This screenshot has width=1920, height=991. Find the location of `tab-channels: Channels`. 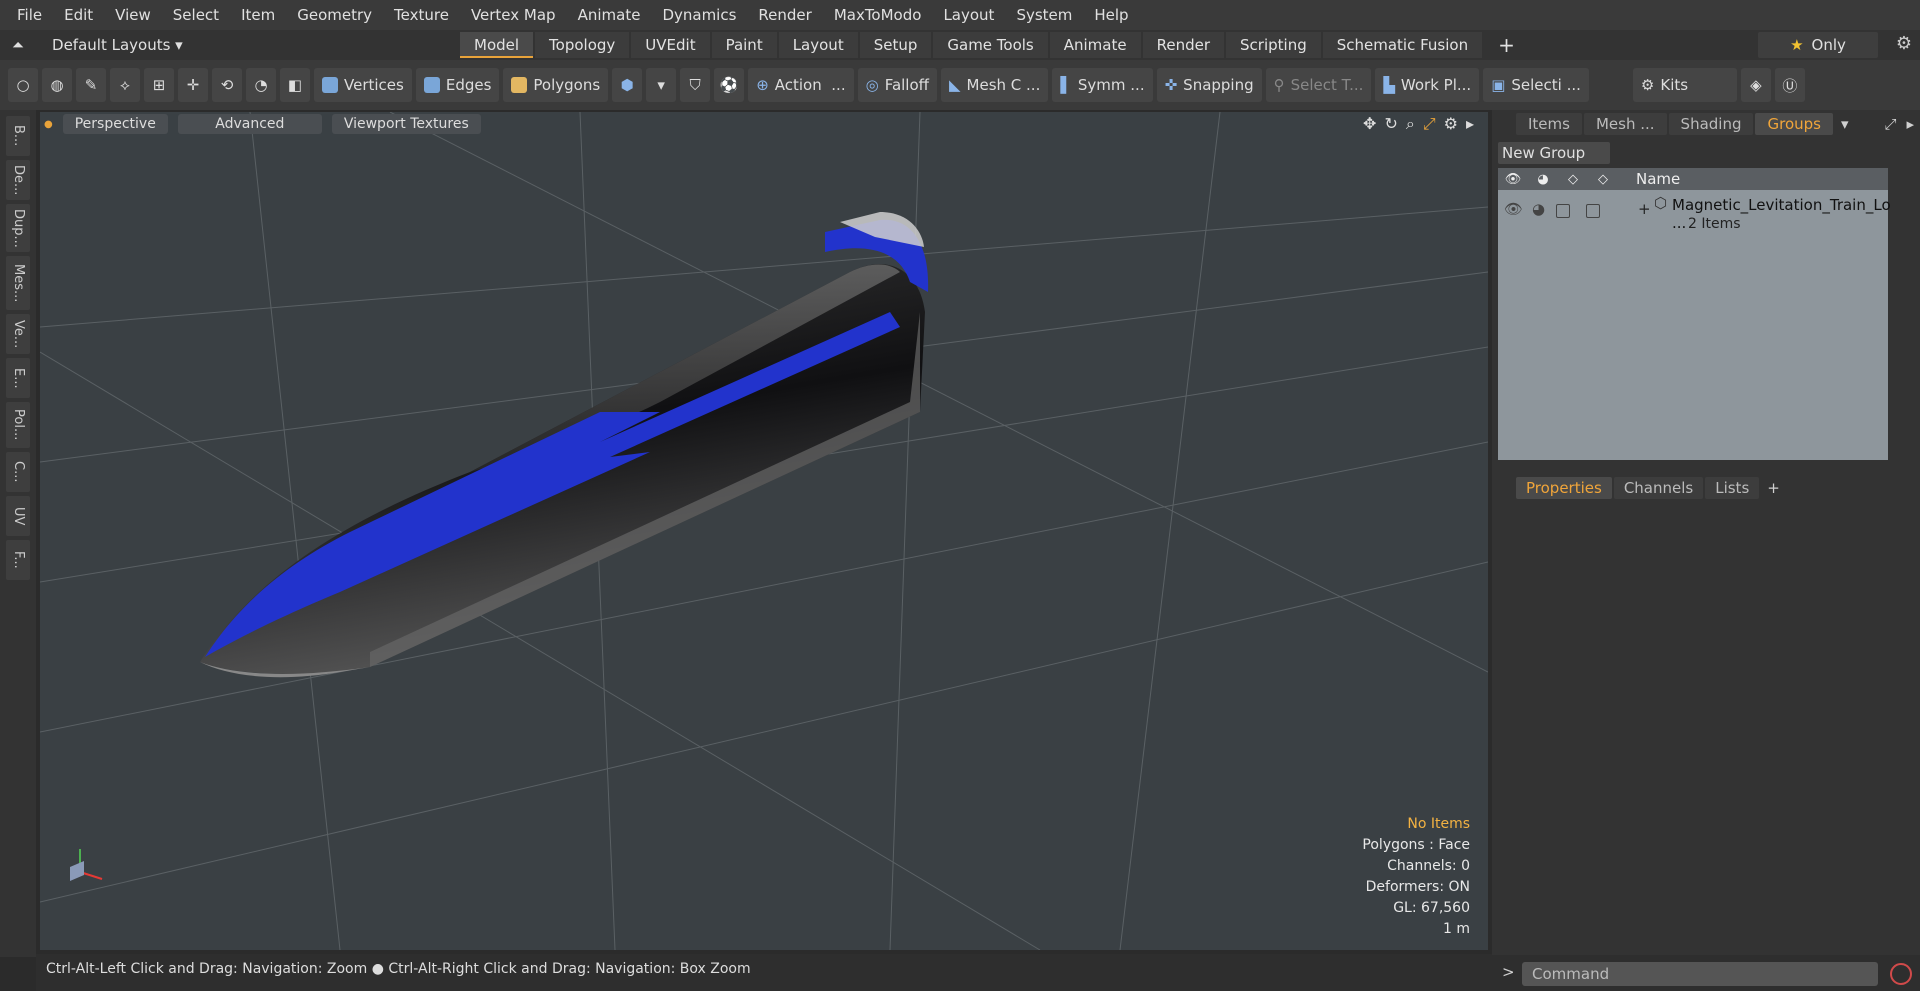

tab-channels: Channels is located at coordinates (1658, 488).